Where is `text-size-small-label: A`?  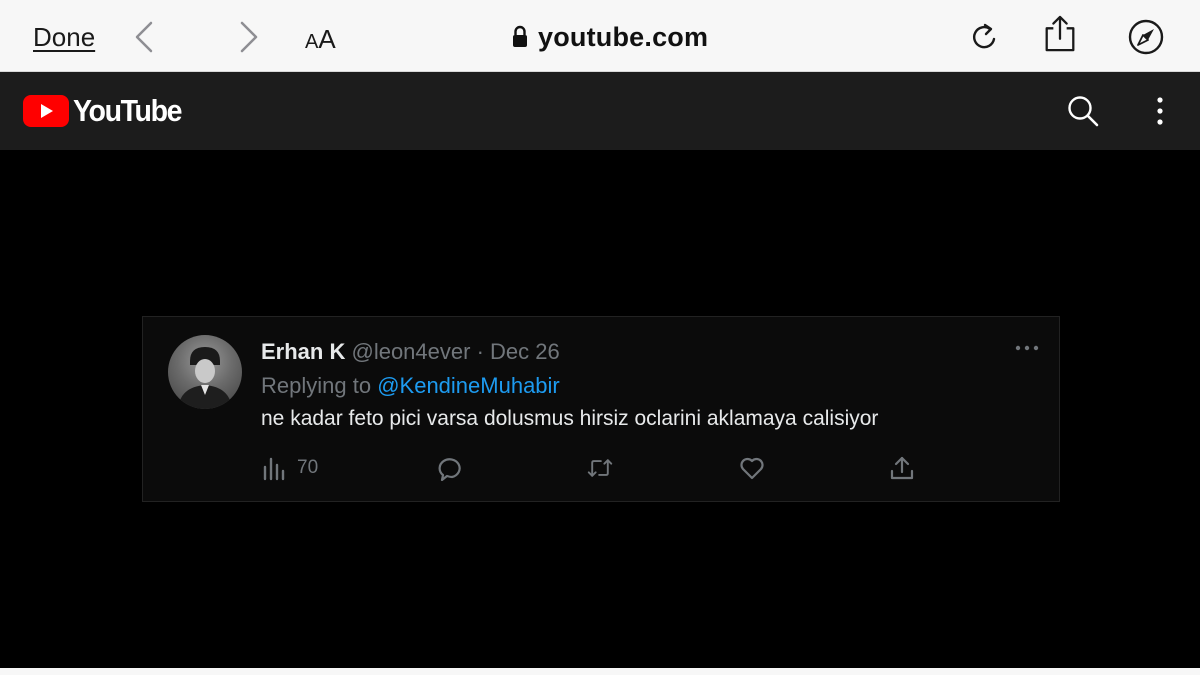 text-size-small-label: A is located at coordinates (312, 42).